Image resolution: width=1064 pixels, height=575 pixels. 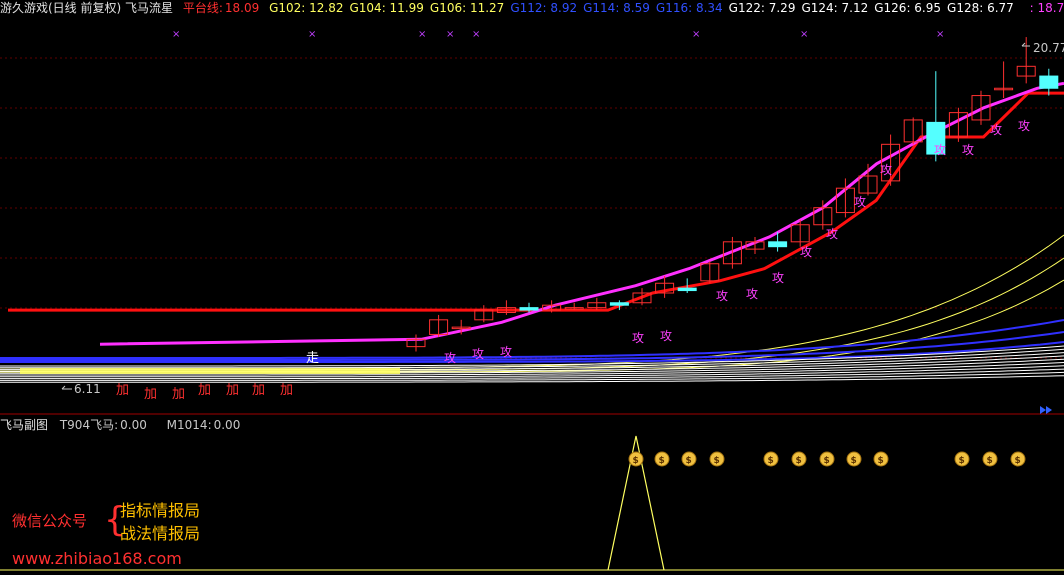 I want to click on m1014-value: 0.00, so click(x=227, y=425).